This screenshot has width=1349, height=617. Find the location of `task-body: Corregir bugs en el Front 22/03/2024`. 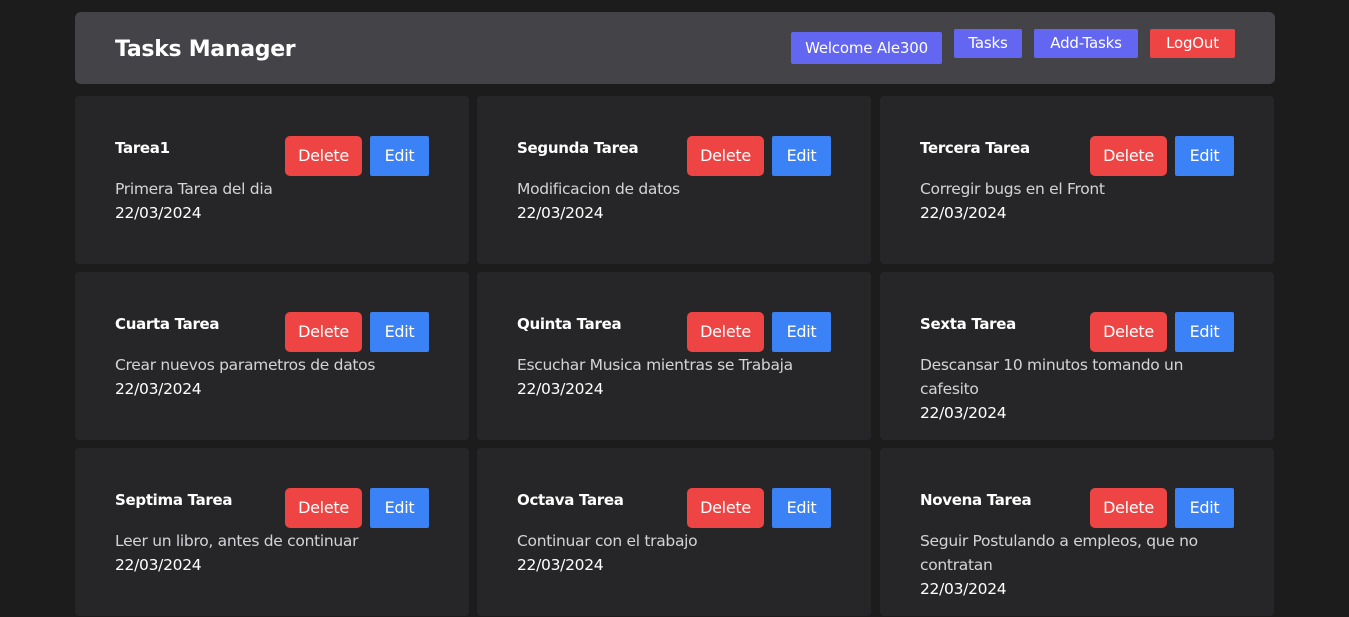

task-body: Corregir bugs en el Front 22/03/2024 is located at coordinates (1080, 201).